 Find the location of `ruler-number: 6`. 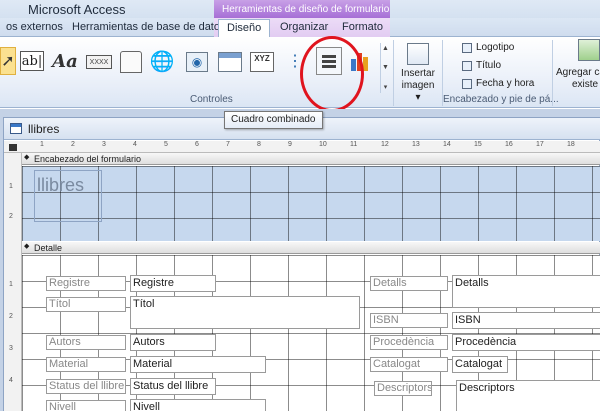

ruler-number: 6 is located at coordinates (197, 144).